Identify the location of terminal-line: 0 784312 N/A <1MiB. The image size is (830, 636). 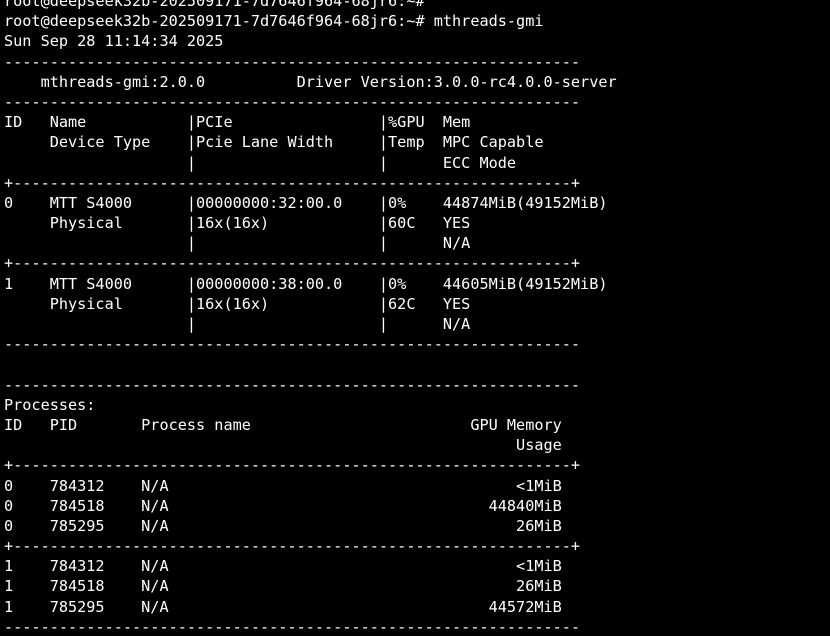
(283, 485).